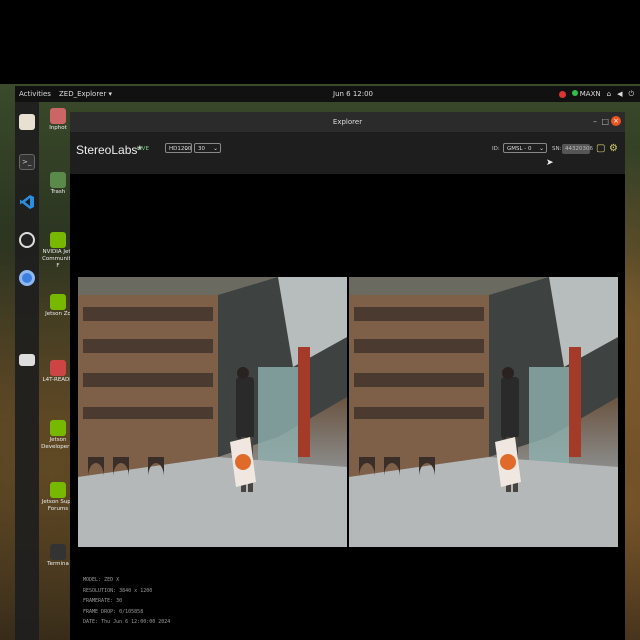 This screenshot has width=640, height=640. What do you see at coordinates (353, 94) in the screenshot?
I see `clock: Jun 6 12:00` at bounding box center [353, 94].